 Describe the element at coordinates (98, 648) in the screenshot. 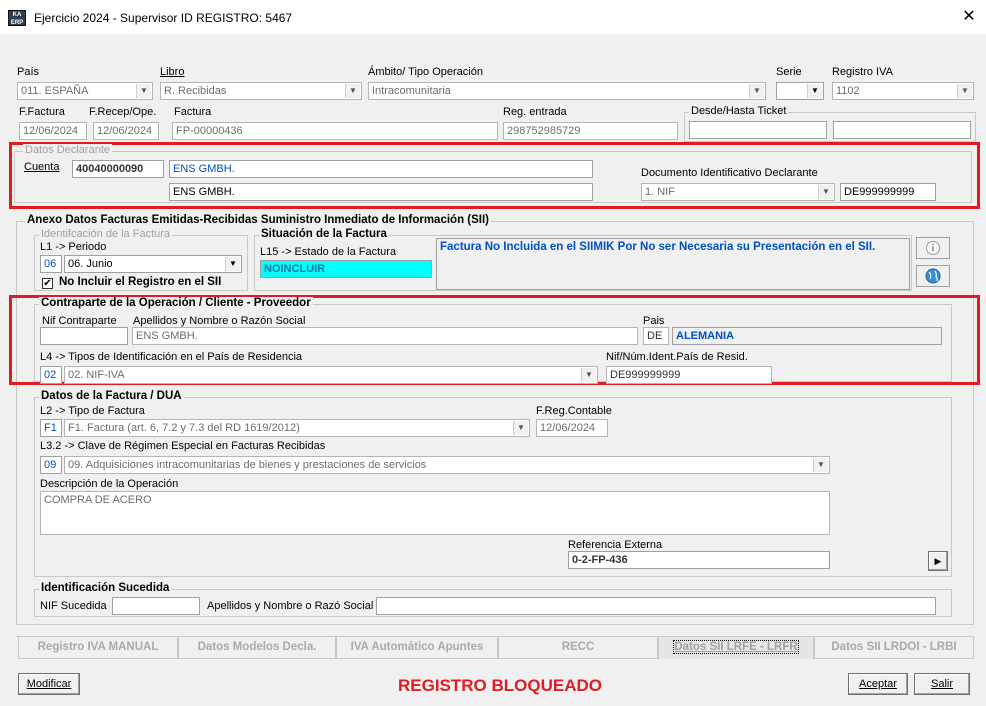

I see `tab-registro-iva-manual: Registro IVA MANUAL` at that location.